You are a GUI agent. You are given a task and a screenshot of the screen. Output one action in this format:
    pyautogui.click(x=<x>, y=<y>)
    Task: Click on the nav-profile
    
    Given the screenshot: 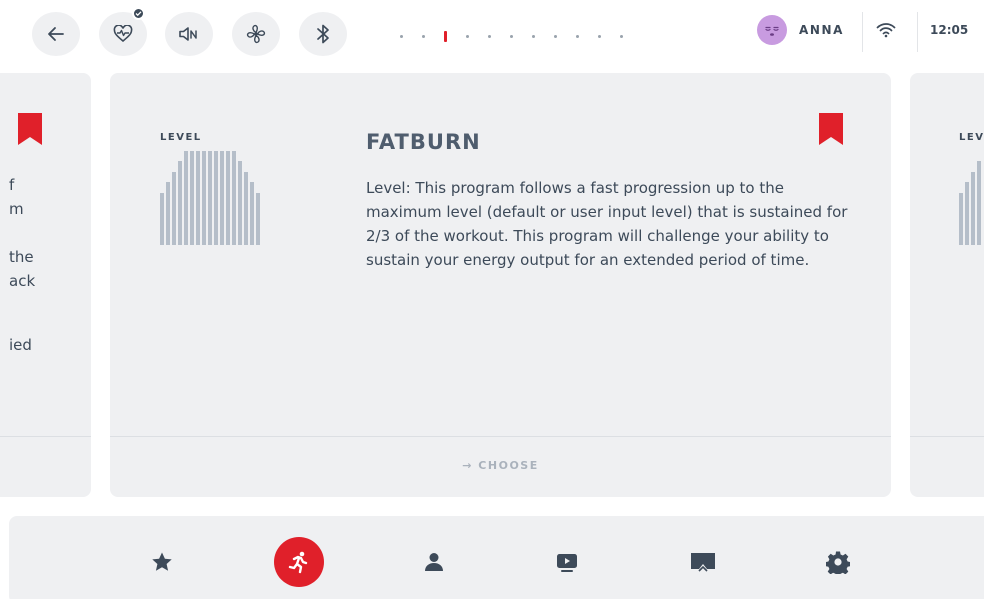 What is the action you would take?
    pyautogui.click(x=434, y=562)
    